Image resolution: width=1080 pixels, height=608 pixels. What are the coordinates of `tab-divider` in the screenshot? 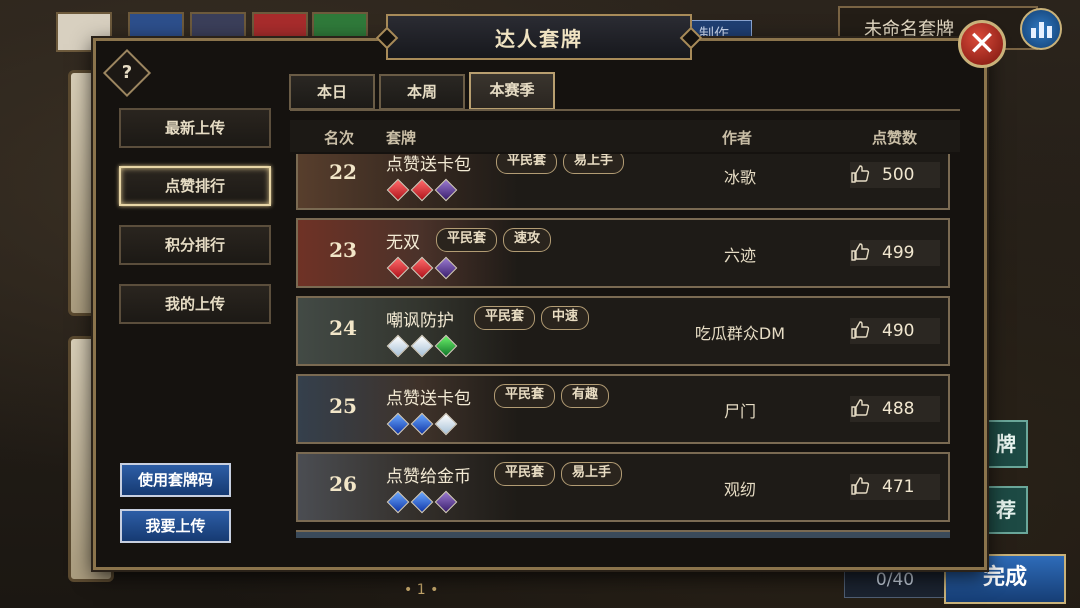 It's located at (625, 110).